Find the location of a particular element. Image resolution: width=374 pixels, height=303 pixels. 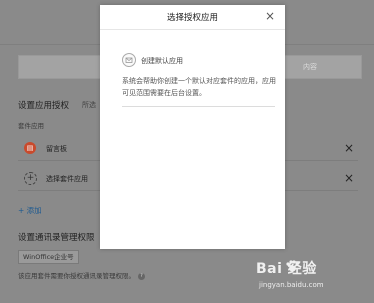

tab-right: 内容 is located at coordinates (310, 67).